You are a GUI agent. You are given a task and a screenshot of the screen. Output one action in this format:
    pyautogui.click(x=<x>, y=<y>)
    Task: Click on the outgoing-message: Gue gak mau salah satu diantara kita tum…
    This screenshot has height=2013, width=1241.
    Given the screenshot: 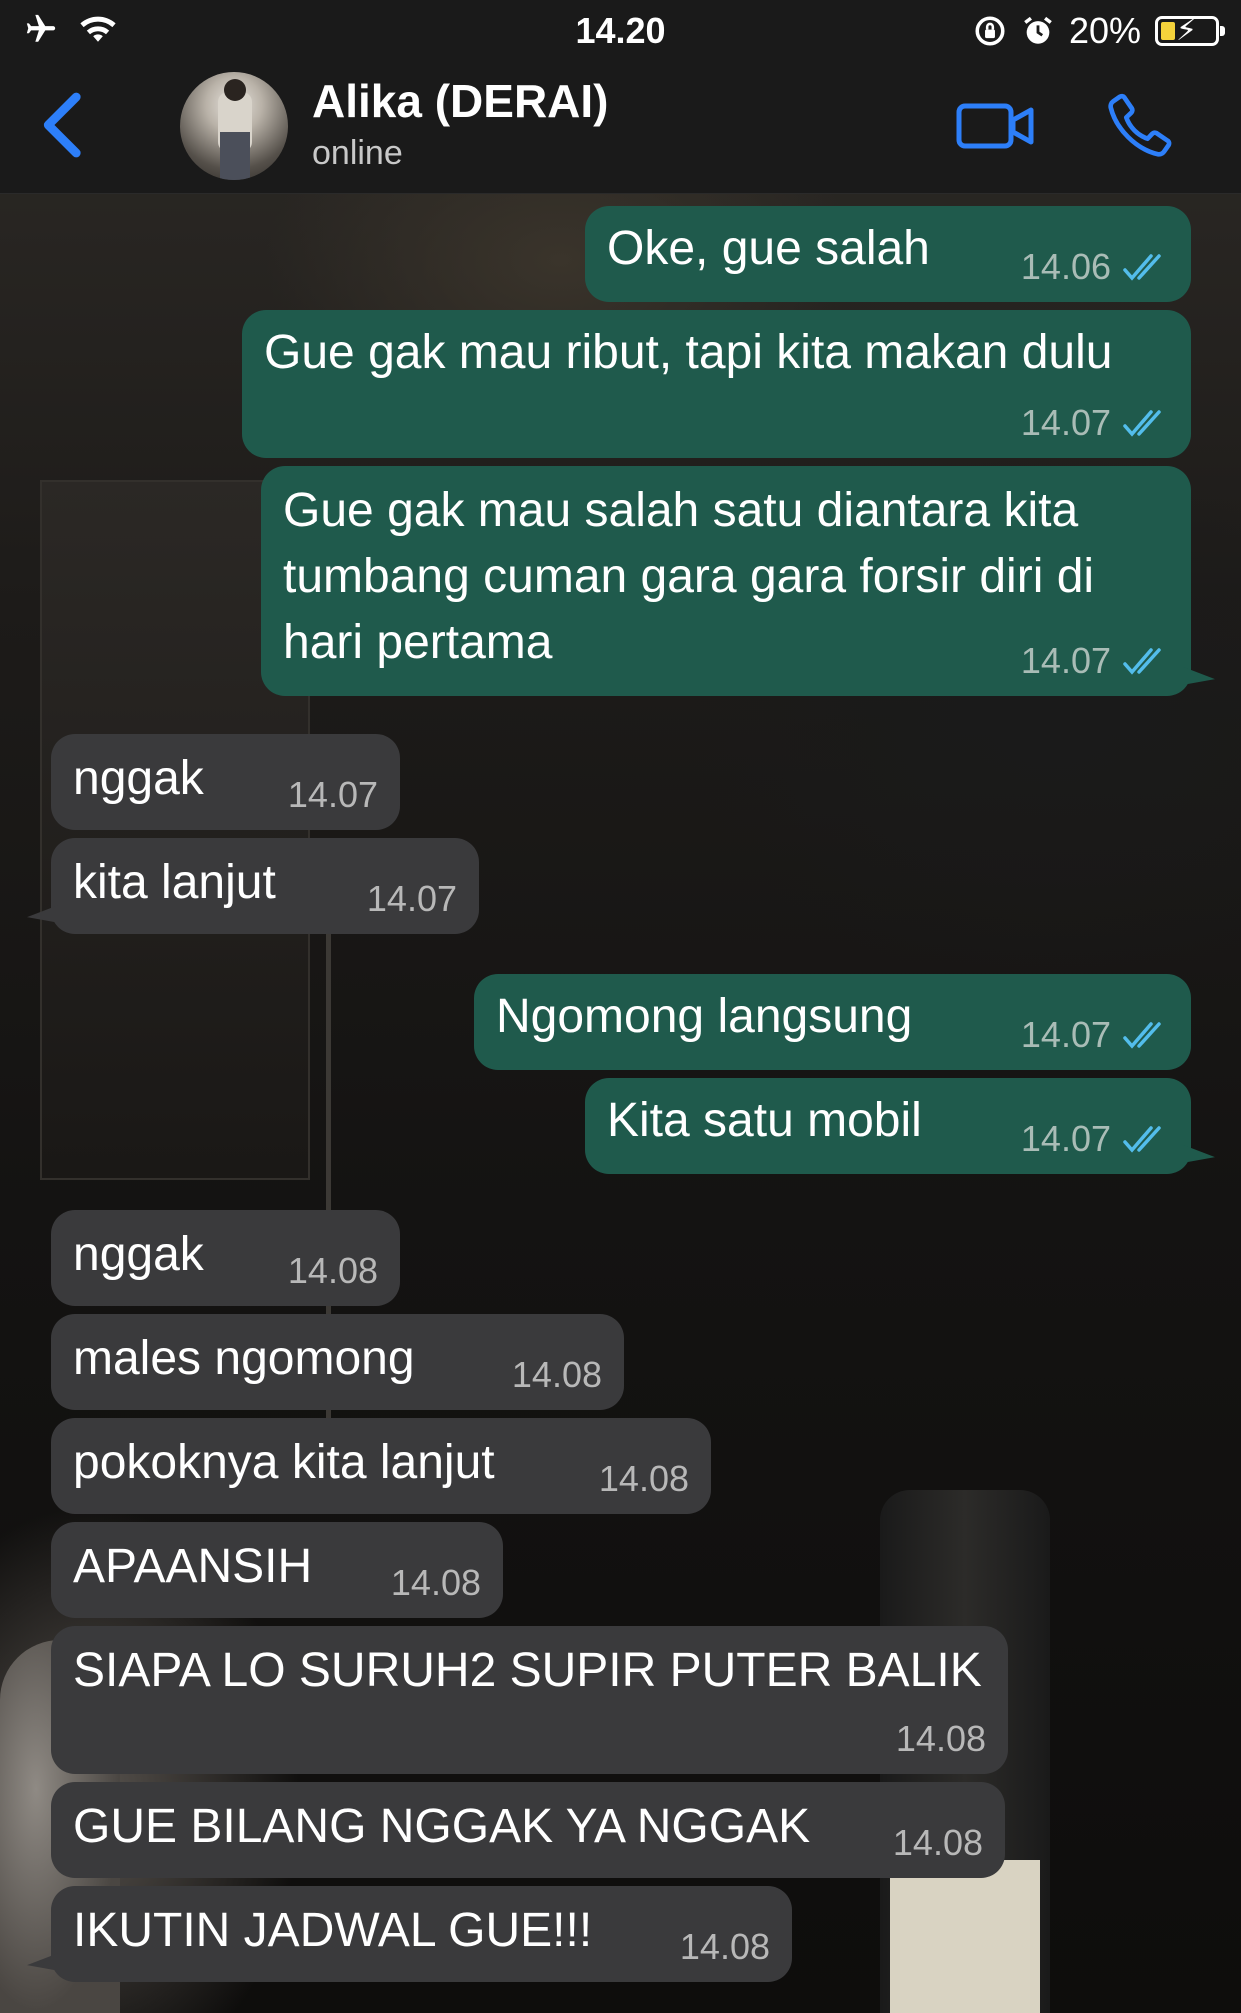 What is the action you would take?
    pyautogui.click(x=726, y=581)
    